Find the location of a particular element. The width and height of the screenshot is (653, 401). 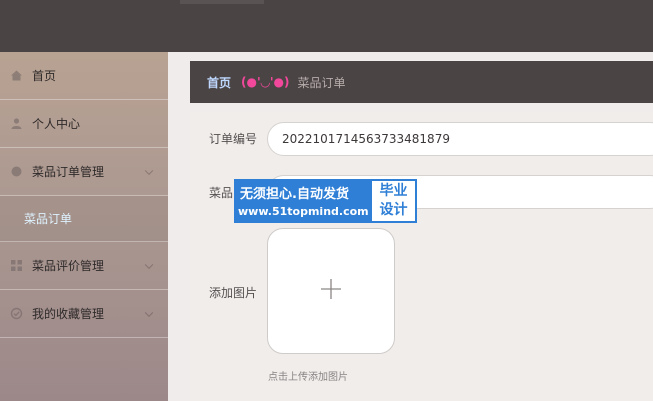

sidebar-item-personal-center: 个人中心 is located at coordinates (84, 124).